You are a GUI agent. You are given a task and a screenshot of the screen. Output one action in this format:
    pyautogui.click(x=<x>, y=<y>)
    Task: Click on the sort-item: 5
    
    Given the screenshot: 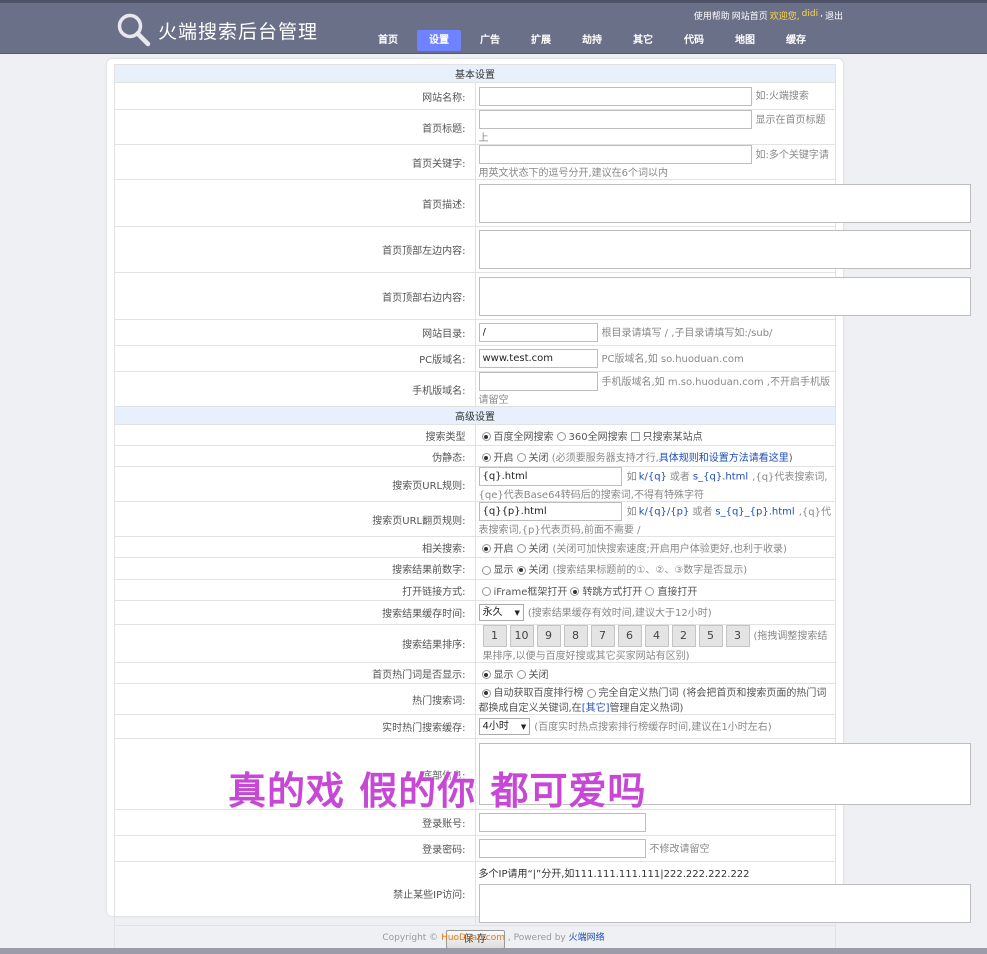 What is the action you would take?
    pyautogui.click(x=710, y=636)
    